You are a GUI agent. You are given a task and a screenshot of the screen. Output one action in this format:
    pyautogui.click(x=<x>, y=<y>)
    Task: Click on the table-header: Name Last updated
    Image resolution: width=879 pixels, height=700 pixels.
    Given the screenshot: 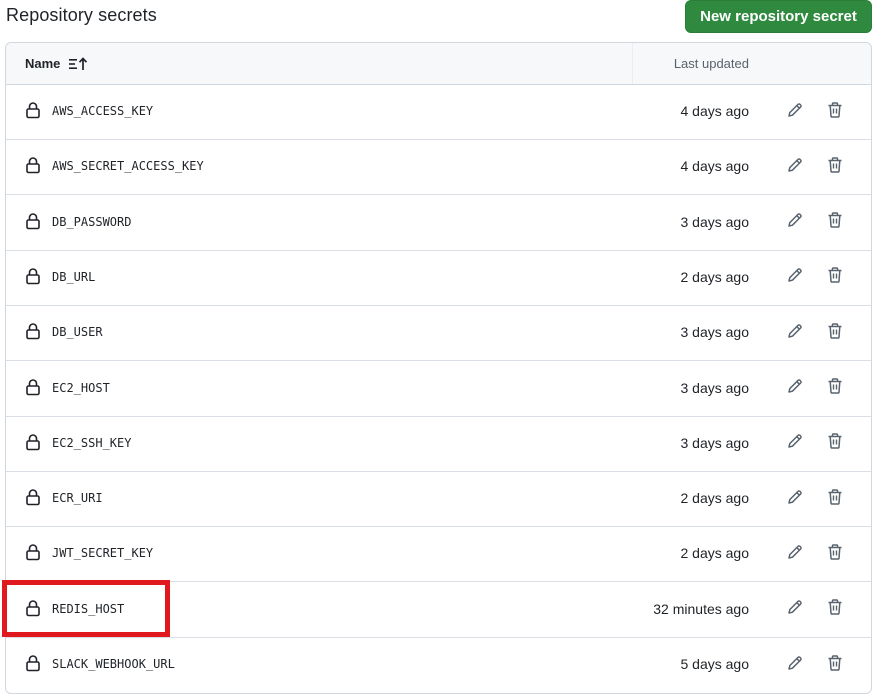 What is the action you would take?
    pyautogui.click(x=438, y=64)
    